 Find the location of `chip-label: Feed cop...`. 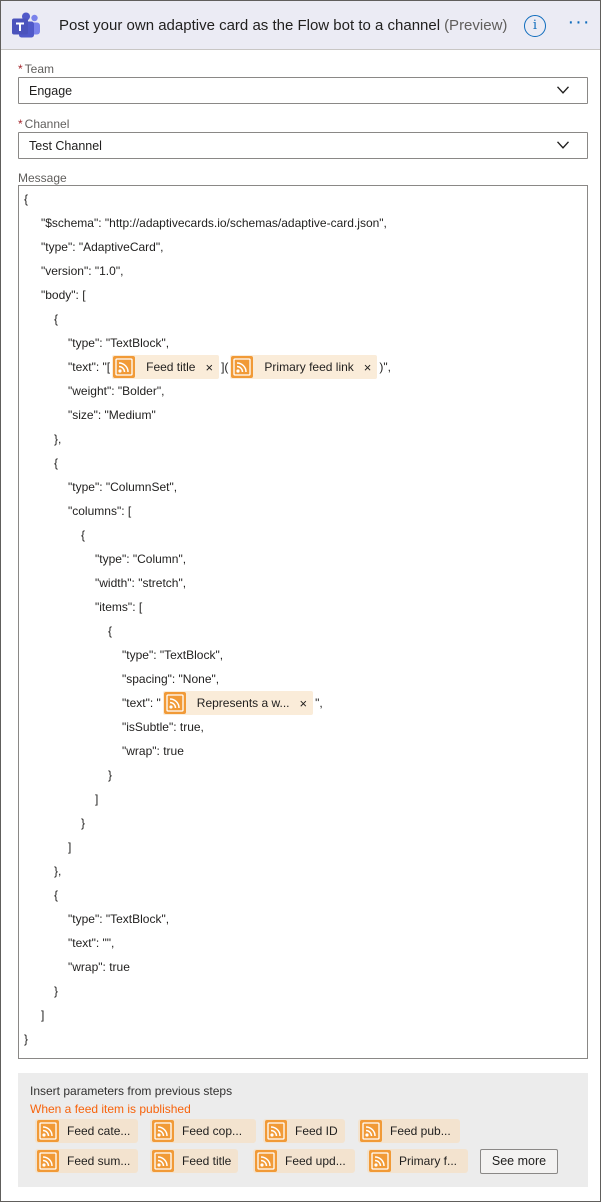

chip-label: Feed cop... is located at coordinates (212, 1131).